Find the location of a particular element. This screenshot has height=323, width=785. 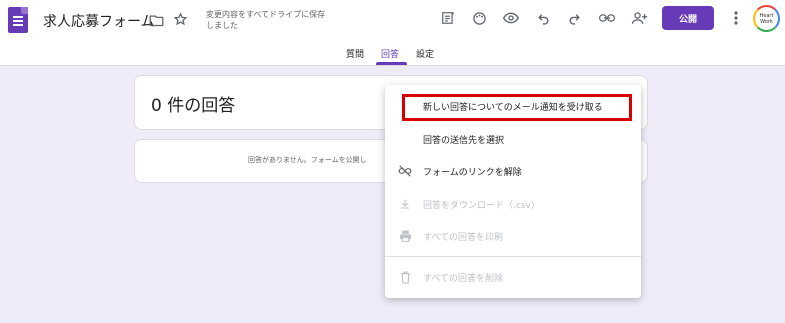

folder-icon is located at coordinates (156, 20).